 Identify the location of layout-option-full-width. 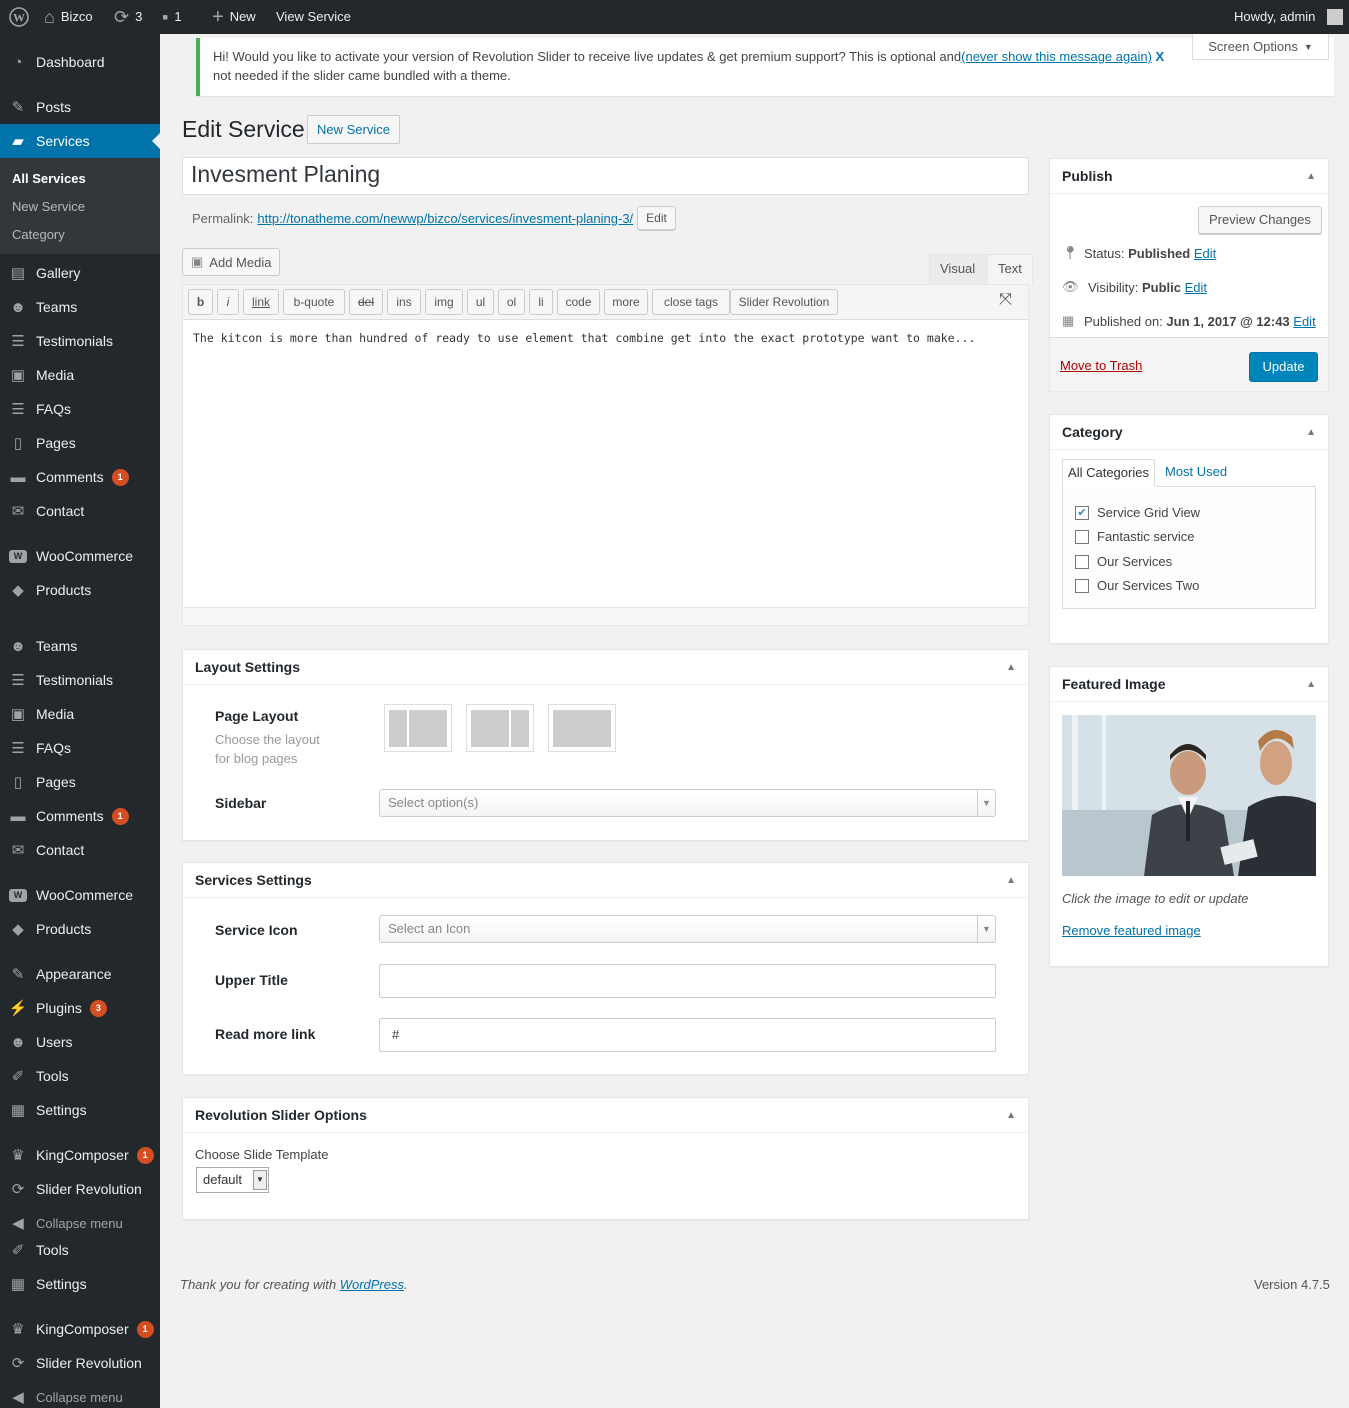
(582, 728).